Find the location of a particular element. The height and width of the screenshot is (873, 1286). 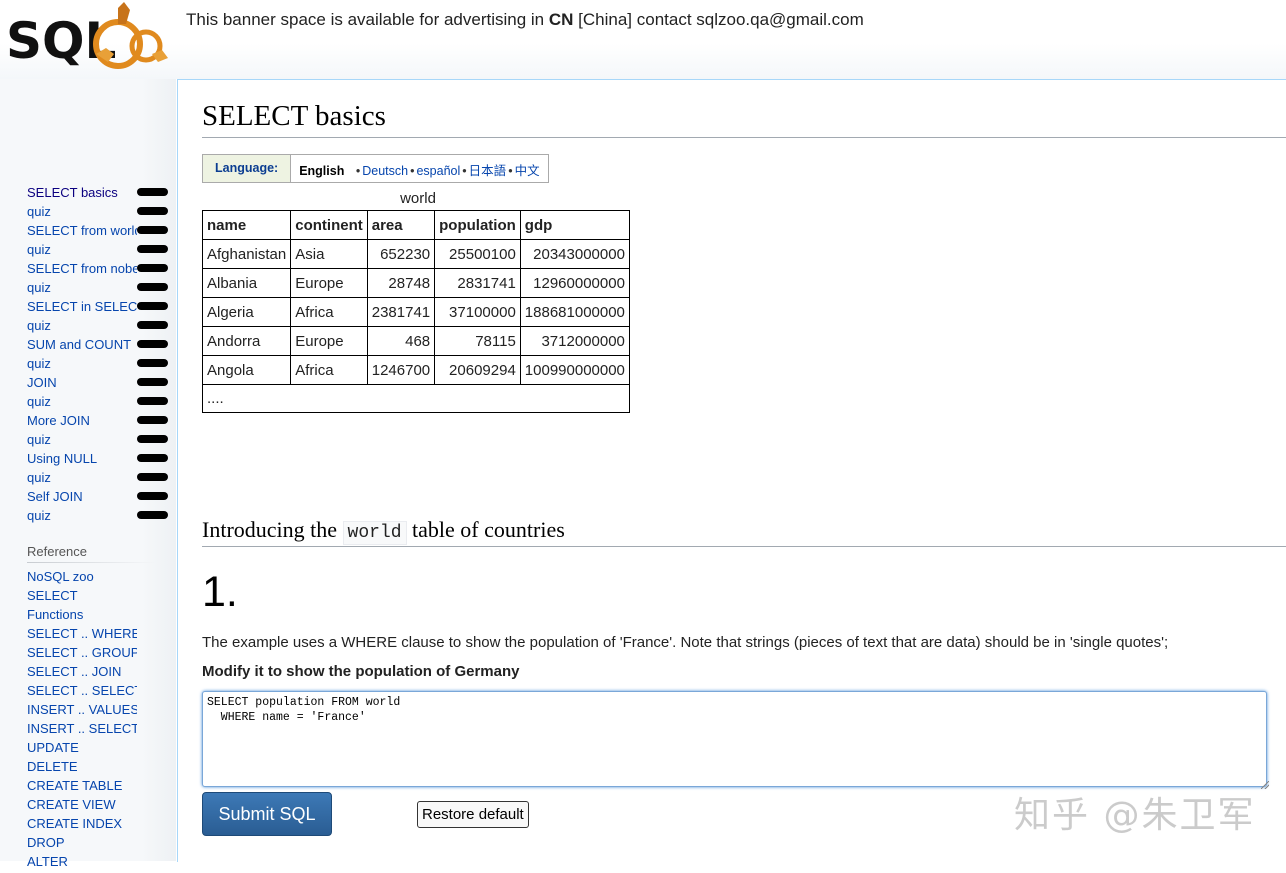

language-label: Language: is located at coordinates (247, 168).